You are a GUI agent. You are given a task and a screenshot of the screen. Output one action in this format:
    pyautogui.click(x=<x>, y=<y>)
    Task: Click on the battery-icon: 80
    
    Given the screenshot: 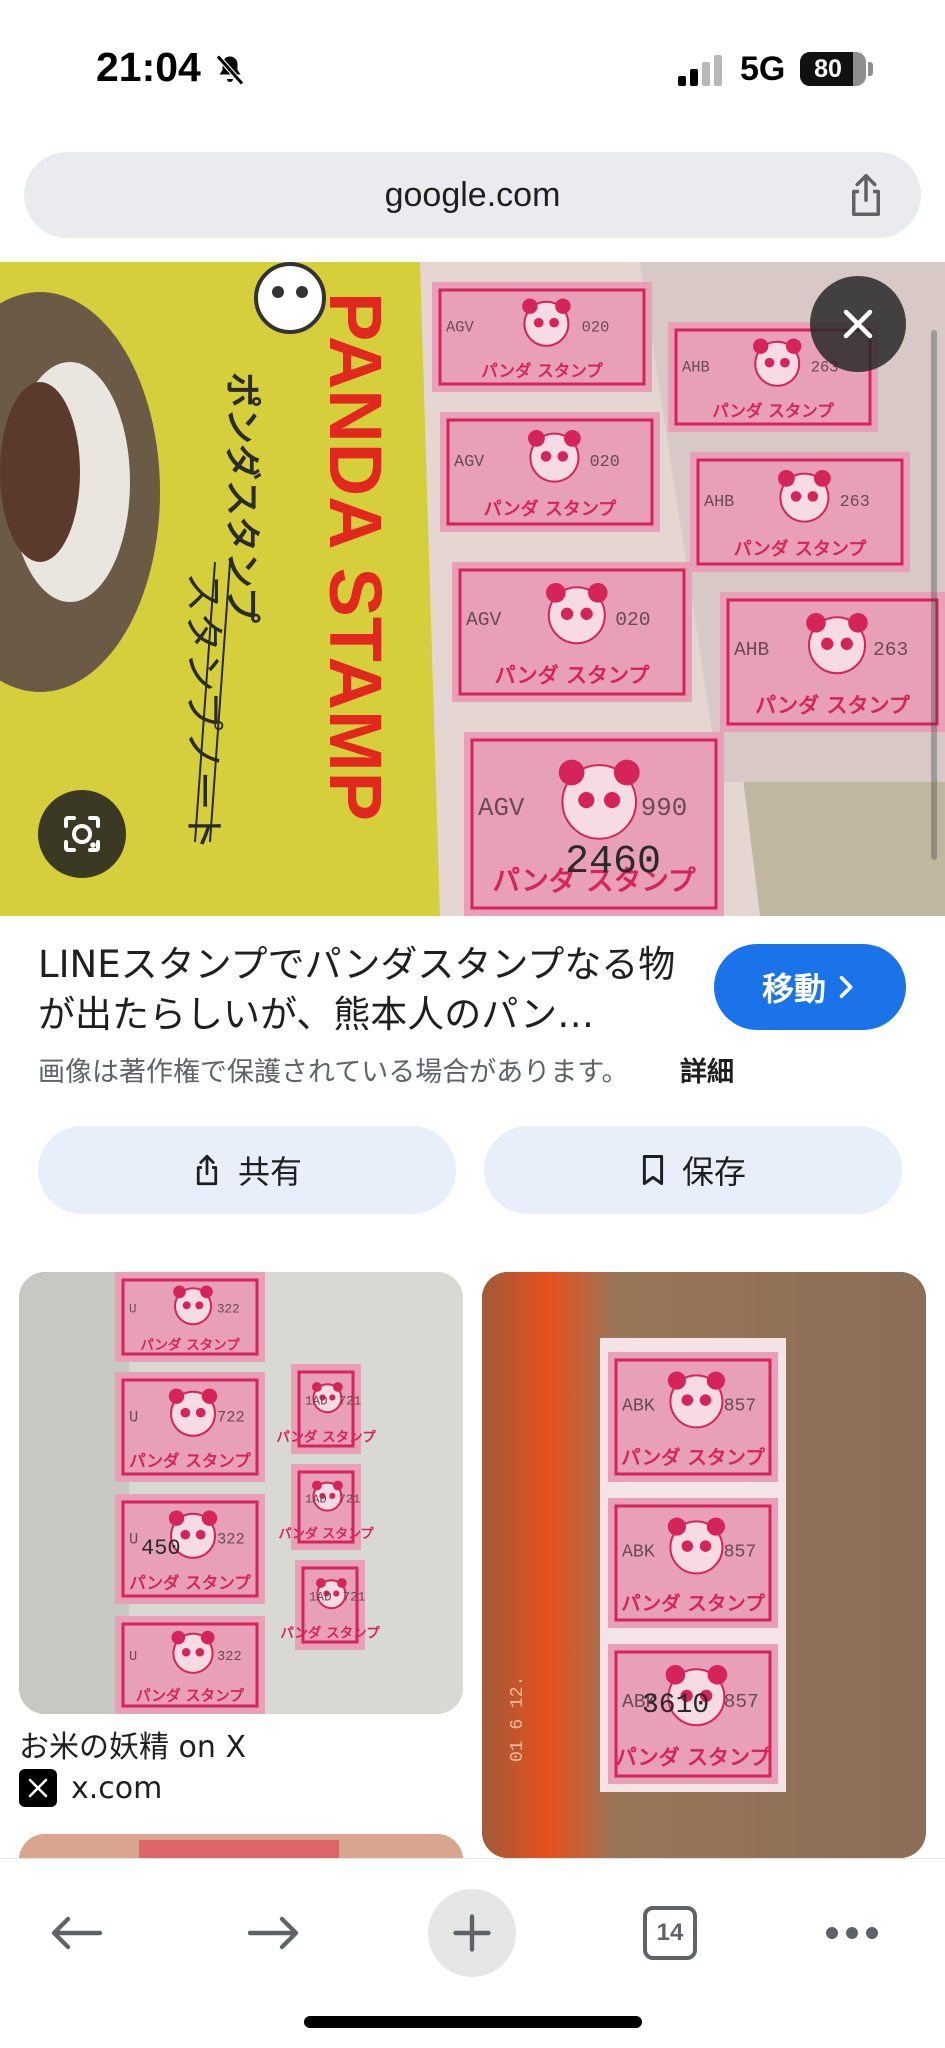 What is the action you would take?
    pyautogui.click(x=833, y=69)
    